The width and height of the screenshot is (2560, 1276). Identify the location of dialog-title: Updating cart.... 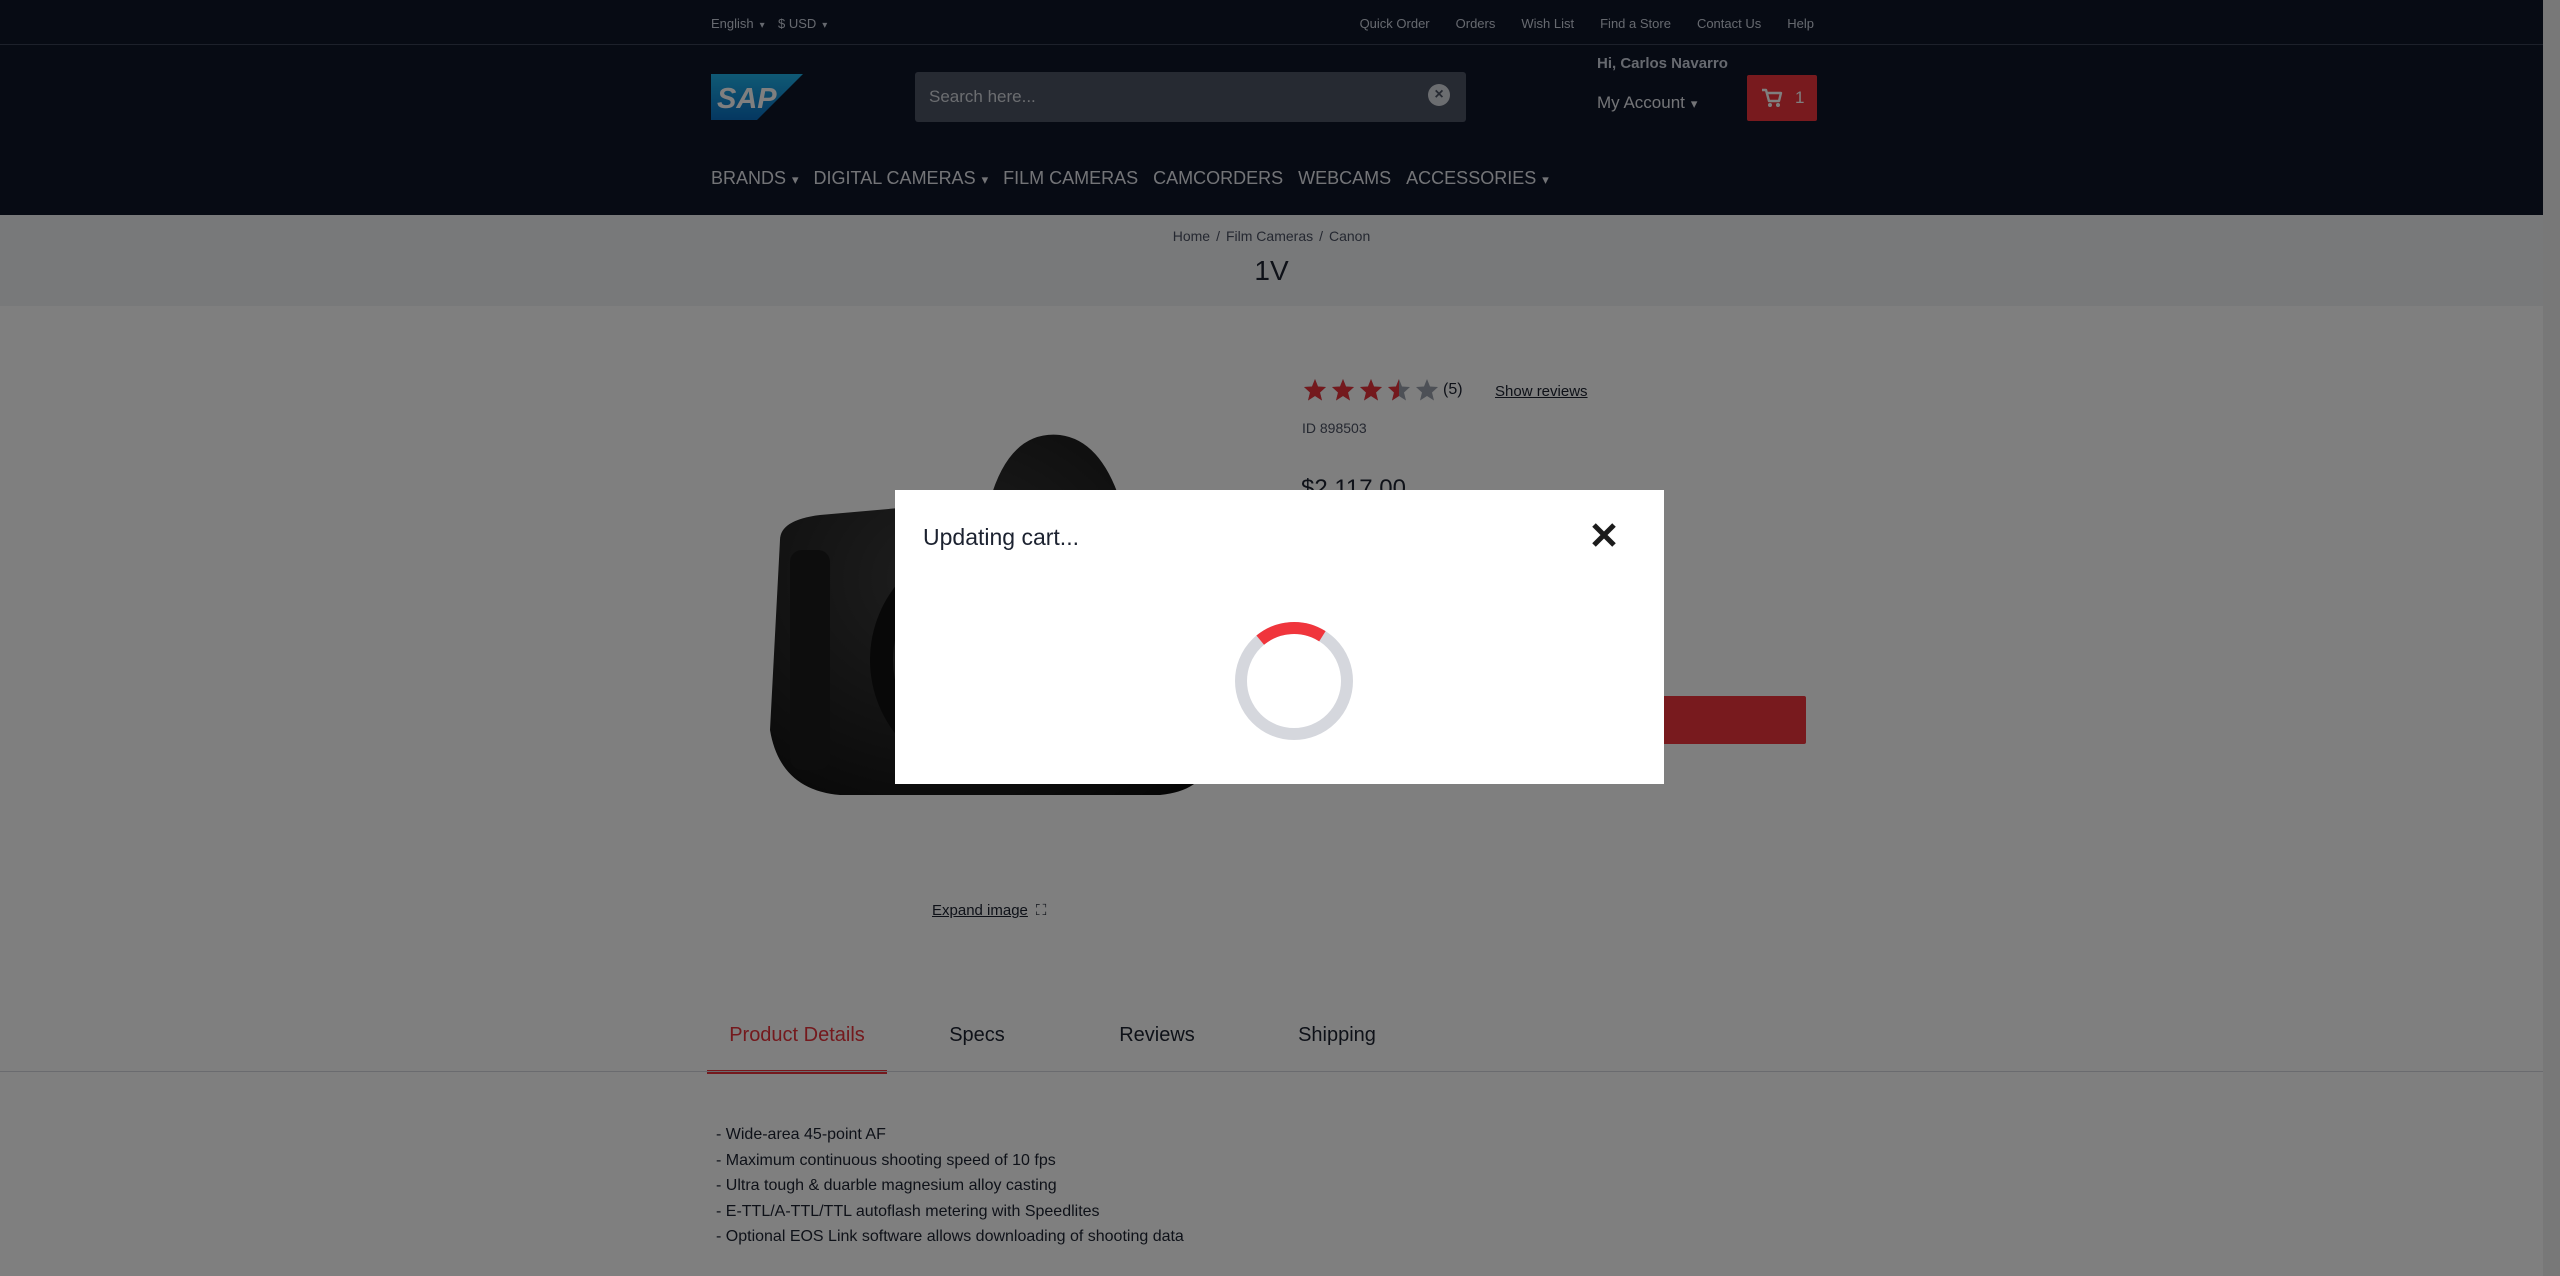
(1001, 537).